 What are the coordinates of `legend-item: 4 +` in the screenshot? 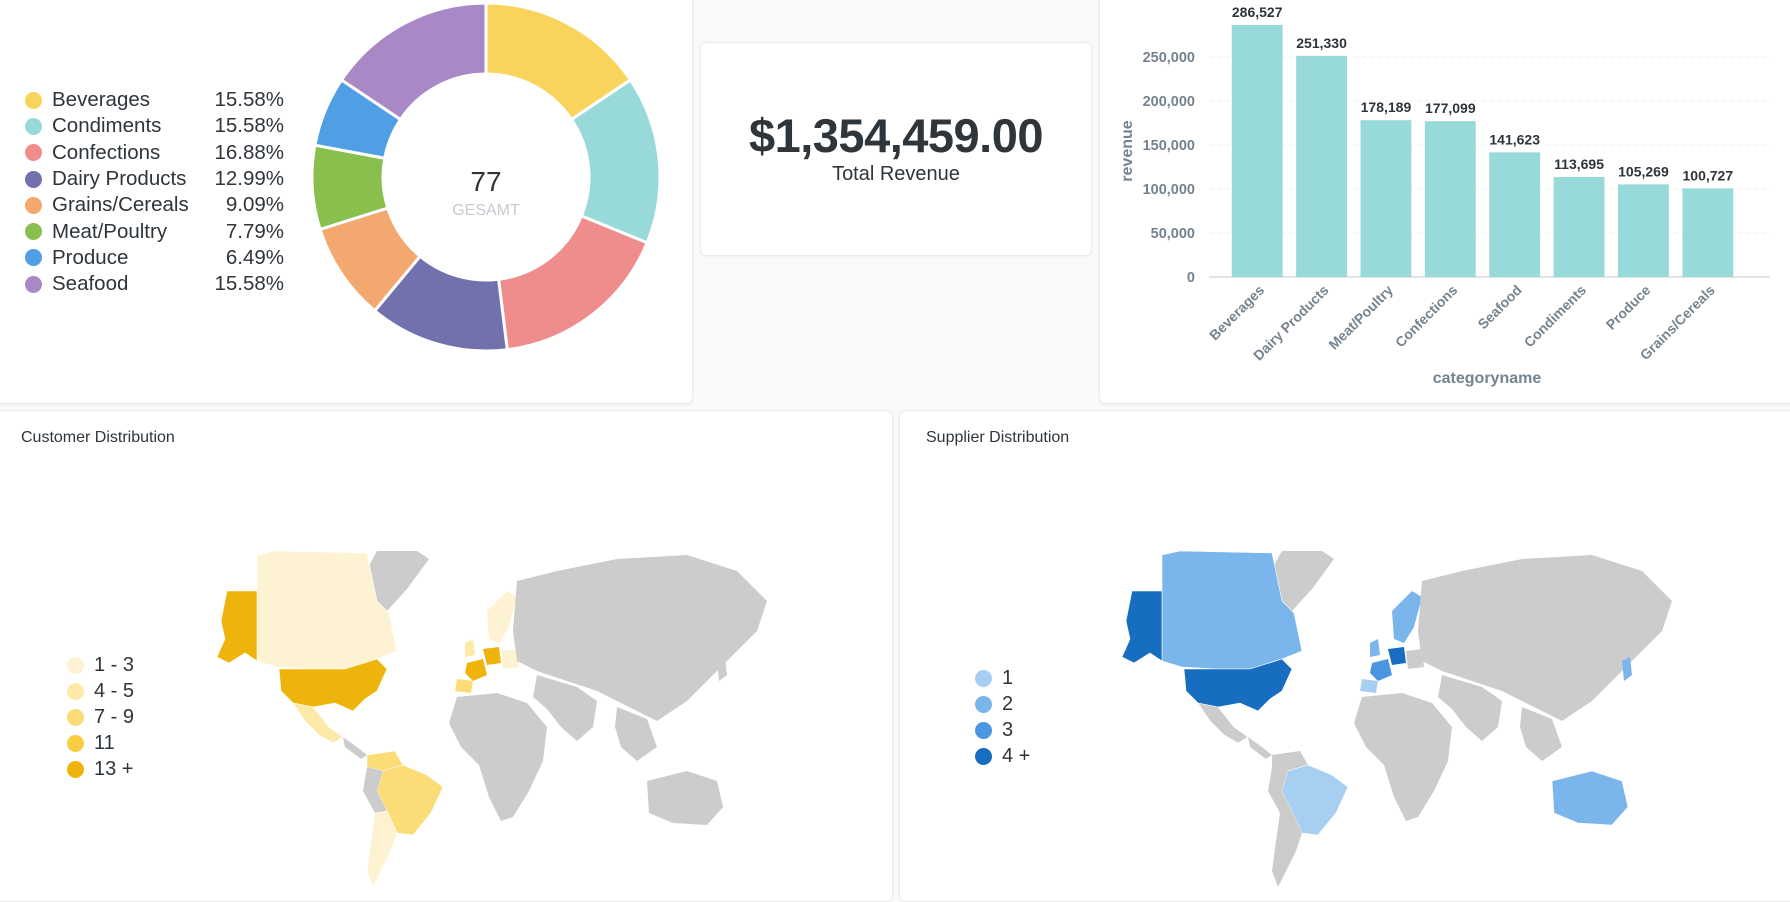 It's located at (1002, 756).